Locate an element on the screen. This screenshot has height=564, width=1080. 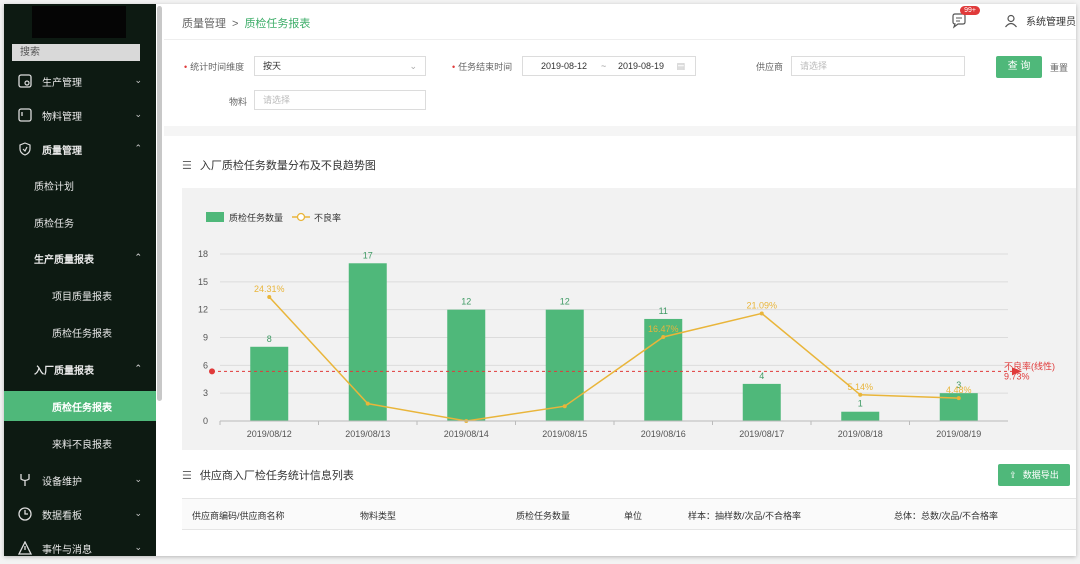
line-value-label: 5.14% is located at coordinates (860, 387).